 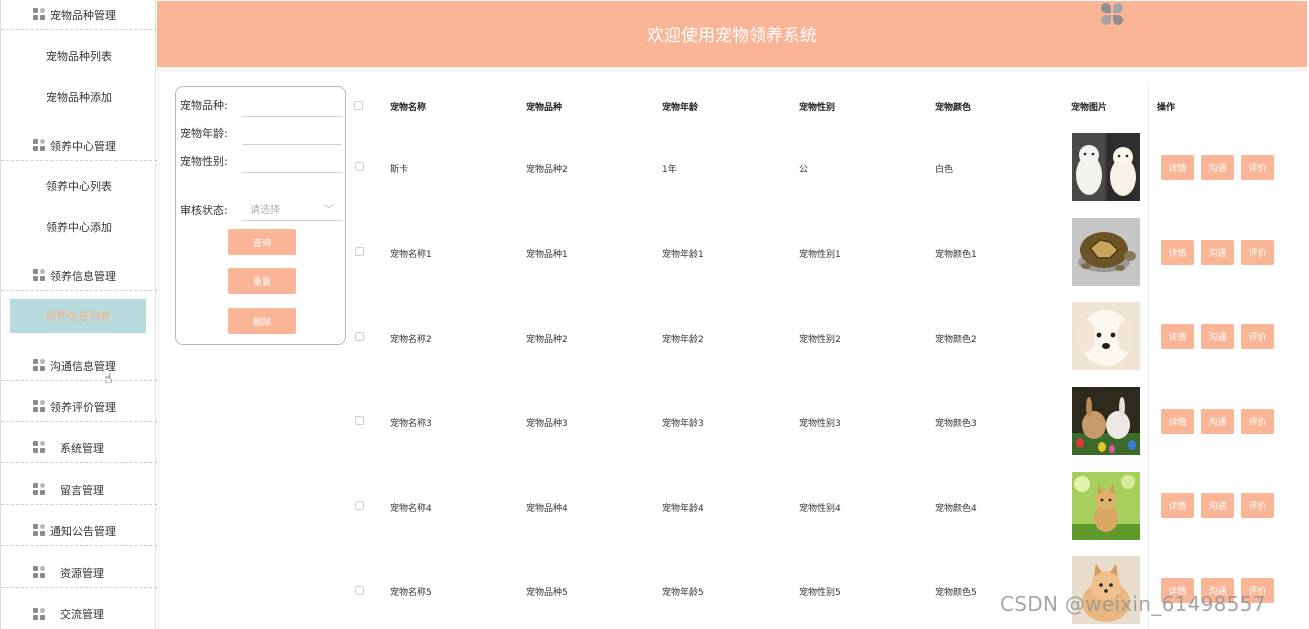 I want to click on sidebar-group-message: 留言管理, so click(x=79, y=490).